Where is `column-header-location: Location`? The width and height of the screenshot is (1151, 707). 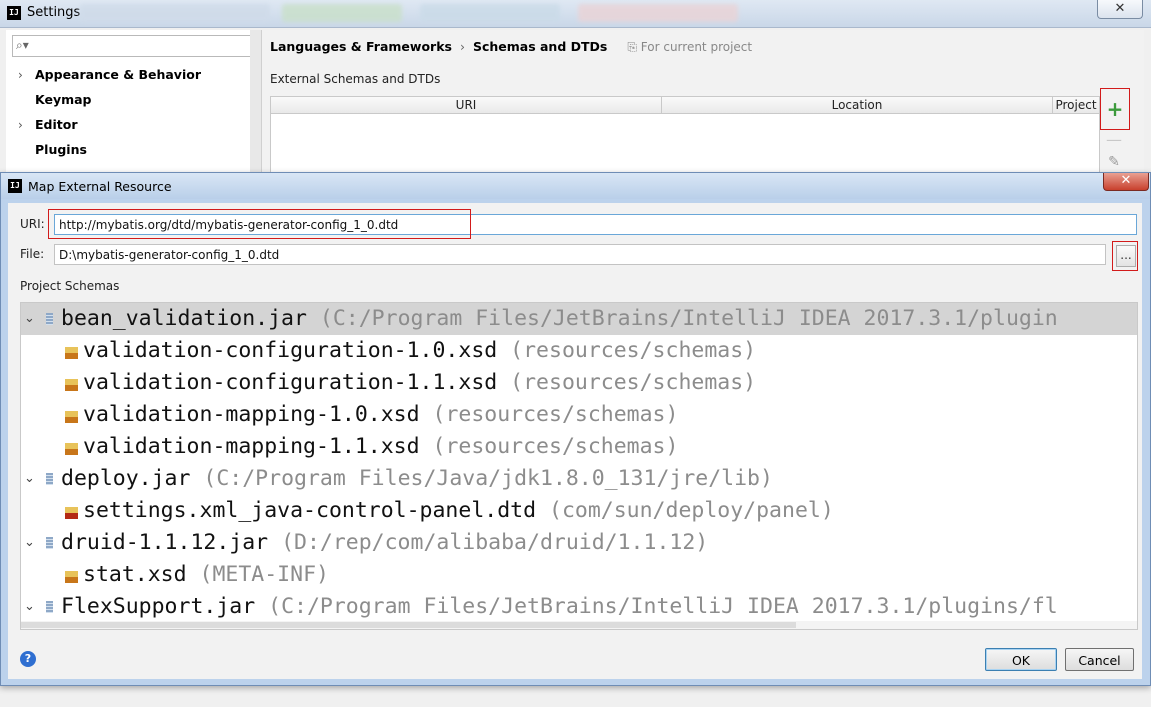
column-header-location: Location is located at coordinates (857, 105).